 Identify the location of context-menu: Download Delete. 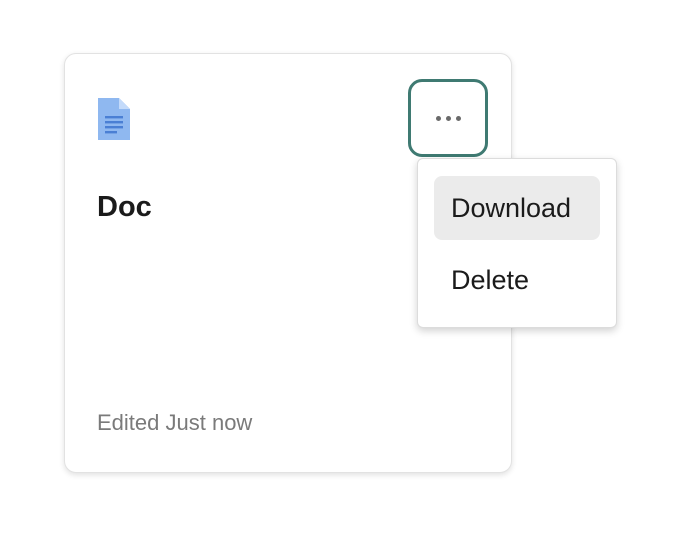
(517, 243).